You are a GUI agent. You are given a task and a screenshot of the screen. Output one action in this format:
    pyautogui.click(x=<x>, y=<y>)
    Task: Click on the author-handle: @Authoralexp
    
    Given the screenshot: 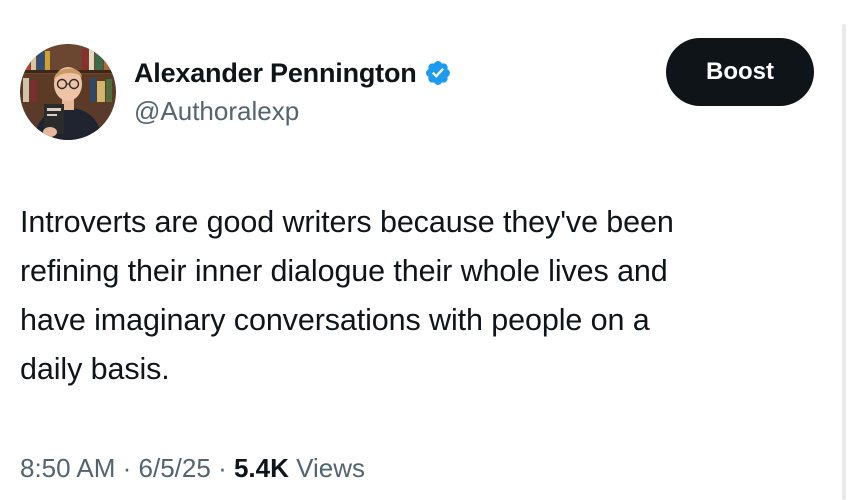 What is the action you would take?
    pyautogui.click(x=216, y=111)
    